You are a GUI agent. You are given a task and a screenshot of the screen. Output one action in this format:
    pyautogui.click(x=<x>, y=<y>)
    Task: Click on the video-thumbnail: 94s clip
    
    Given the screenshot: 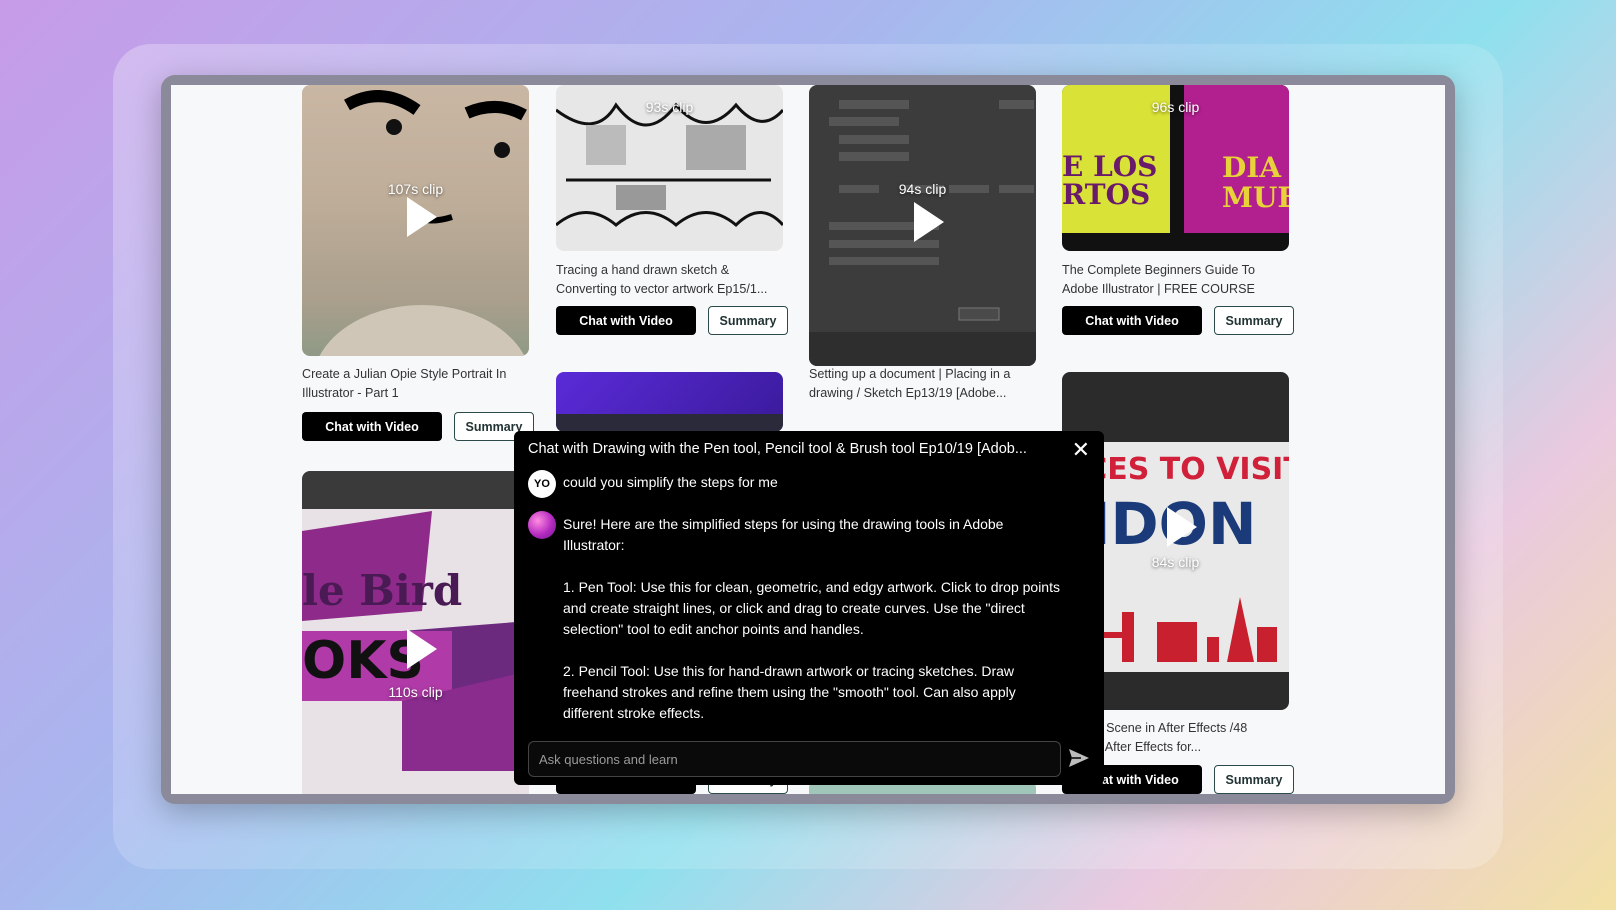 What is the action you would take?
    pyautogui.click(x=922, y=225)
    